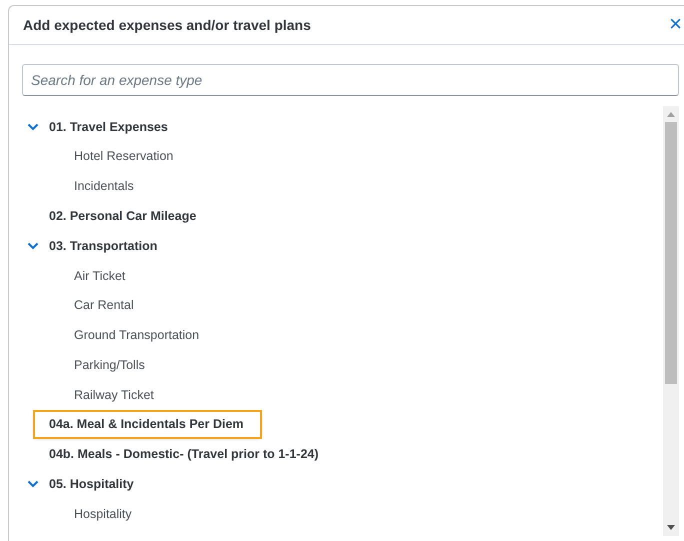  What do you see at coordinates (671, 253) in the screenshot?
I see `scrollbar-thumb` at bounding box center [671, 253].